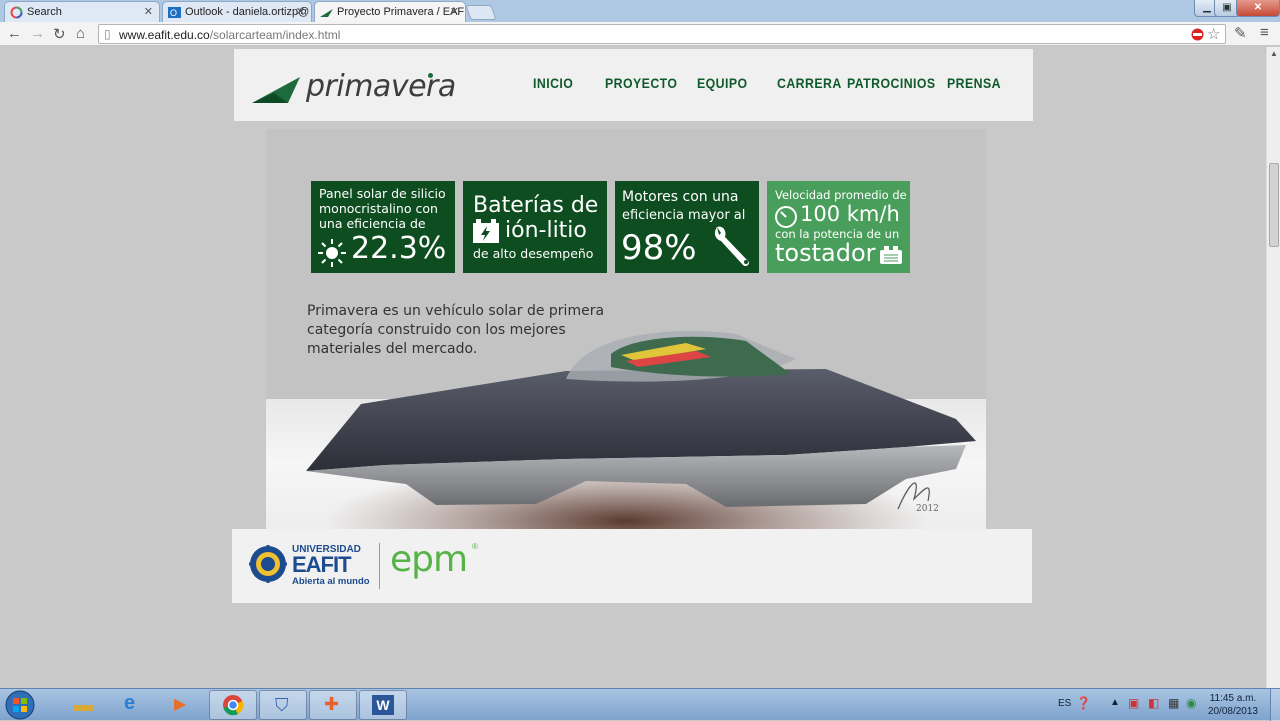  I want to click on clock-time: 11:45 a.m., so click(1233, 698).